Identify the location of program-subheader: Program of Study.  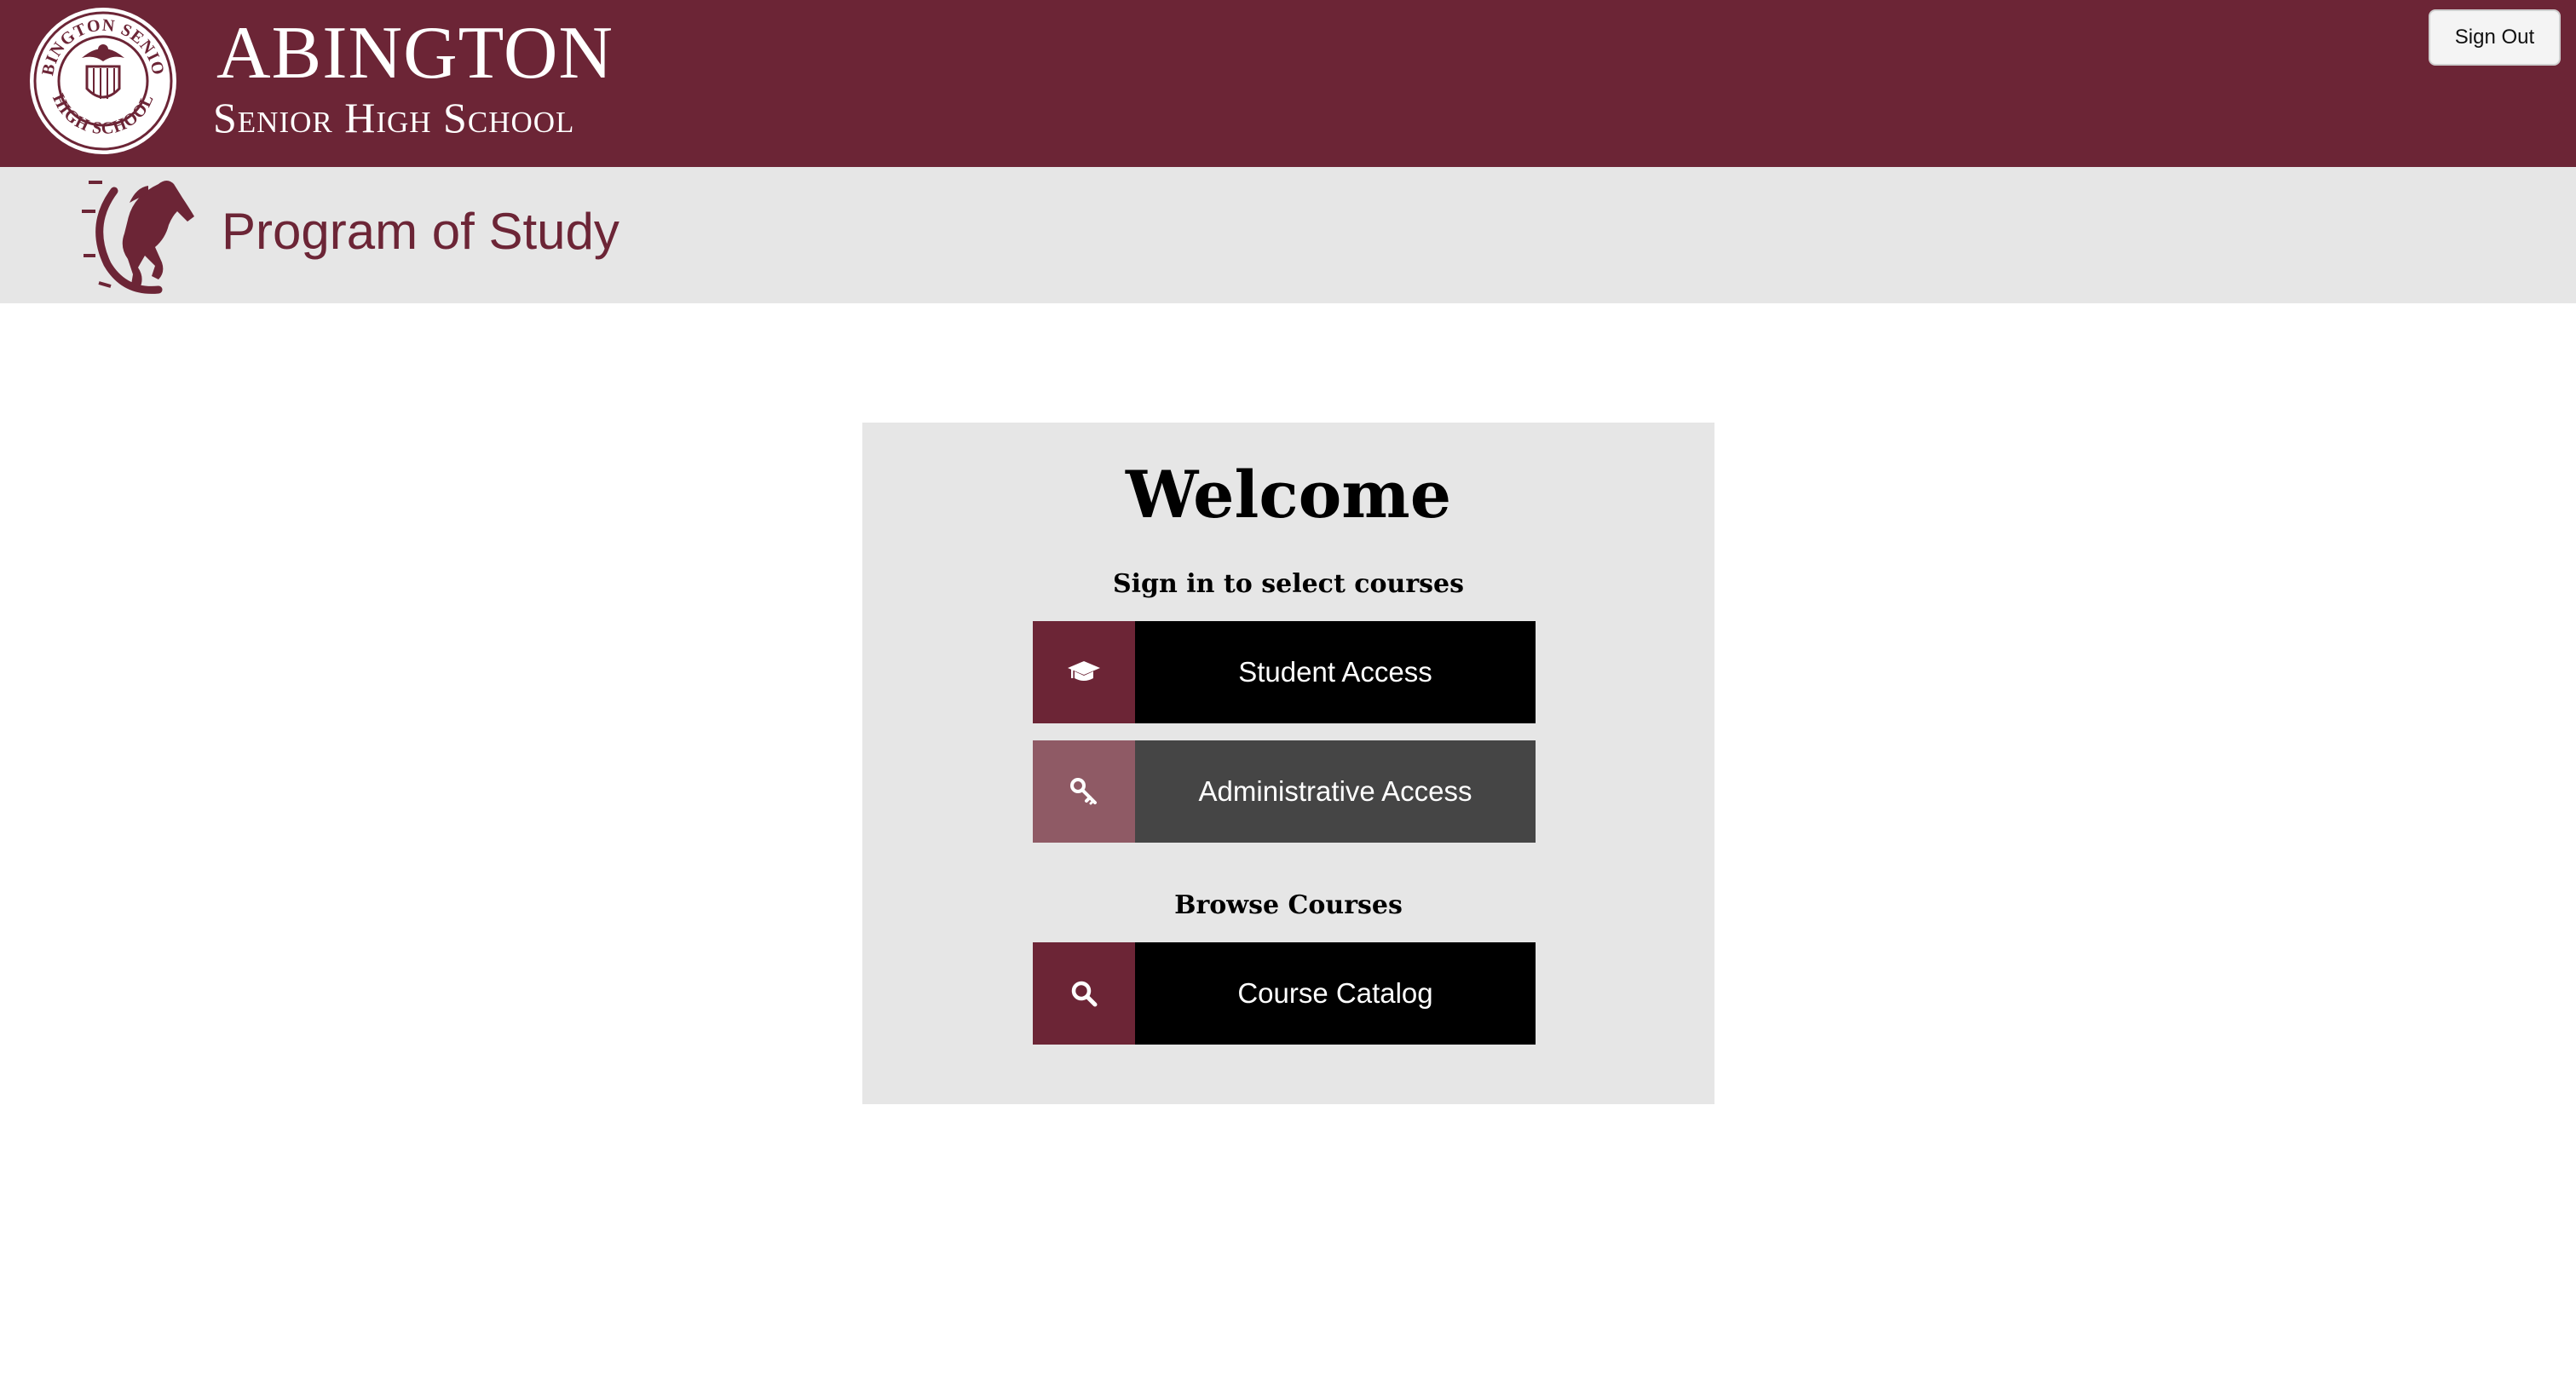
(1288, 235).